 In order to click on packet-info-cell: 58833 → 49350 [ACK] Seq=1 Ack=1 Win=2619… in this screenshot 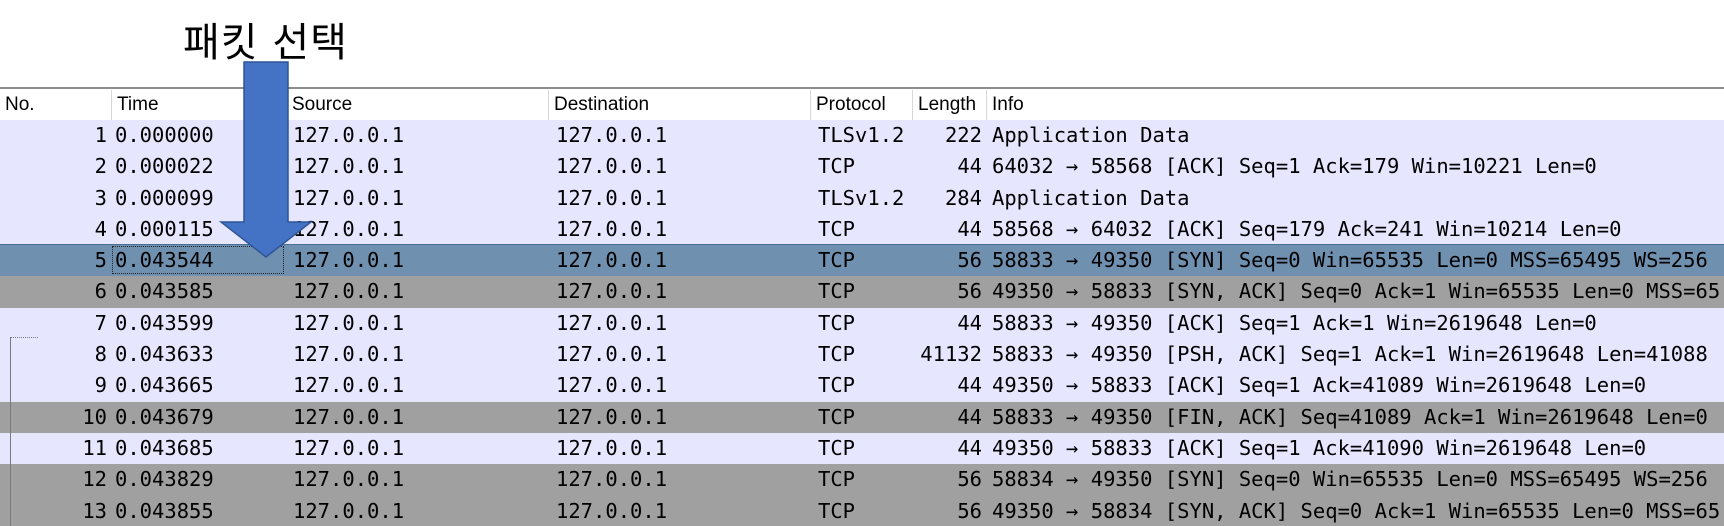, I will do `click(1294, 322)`.